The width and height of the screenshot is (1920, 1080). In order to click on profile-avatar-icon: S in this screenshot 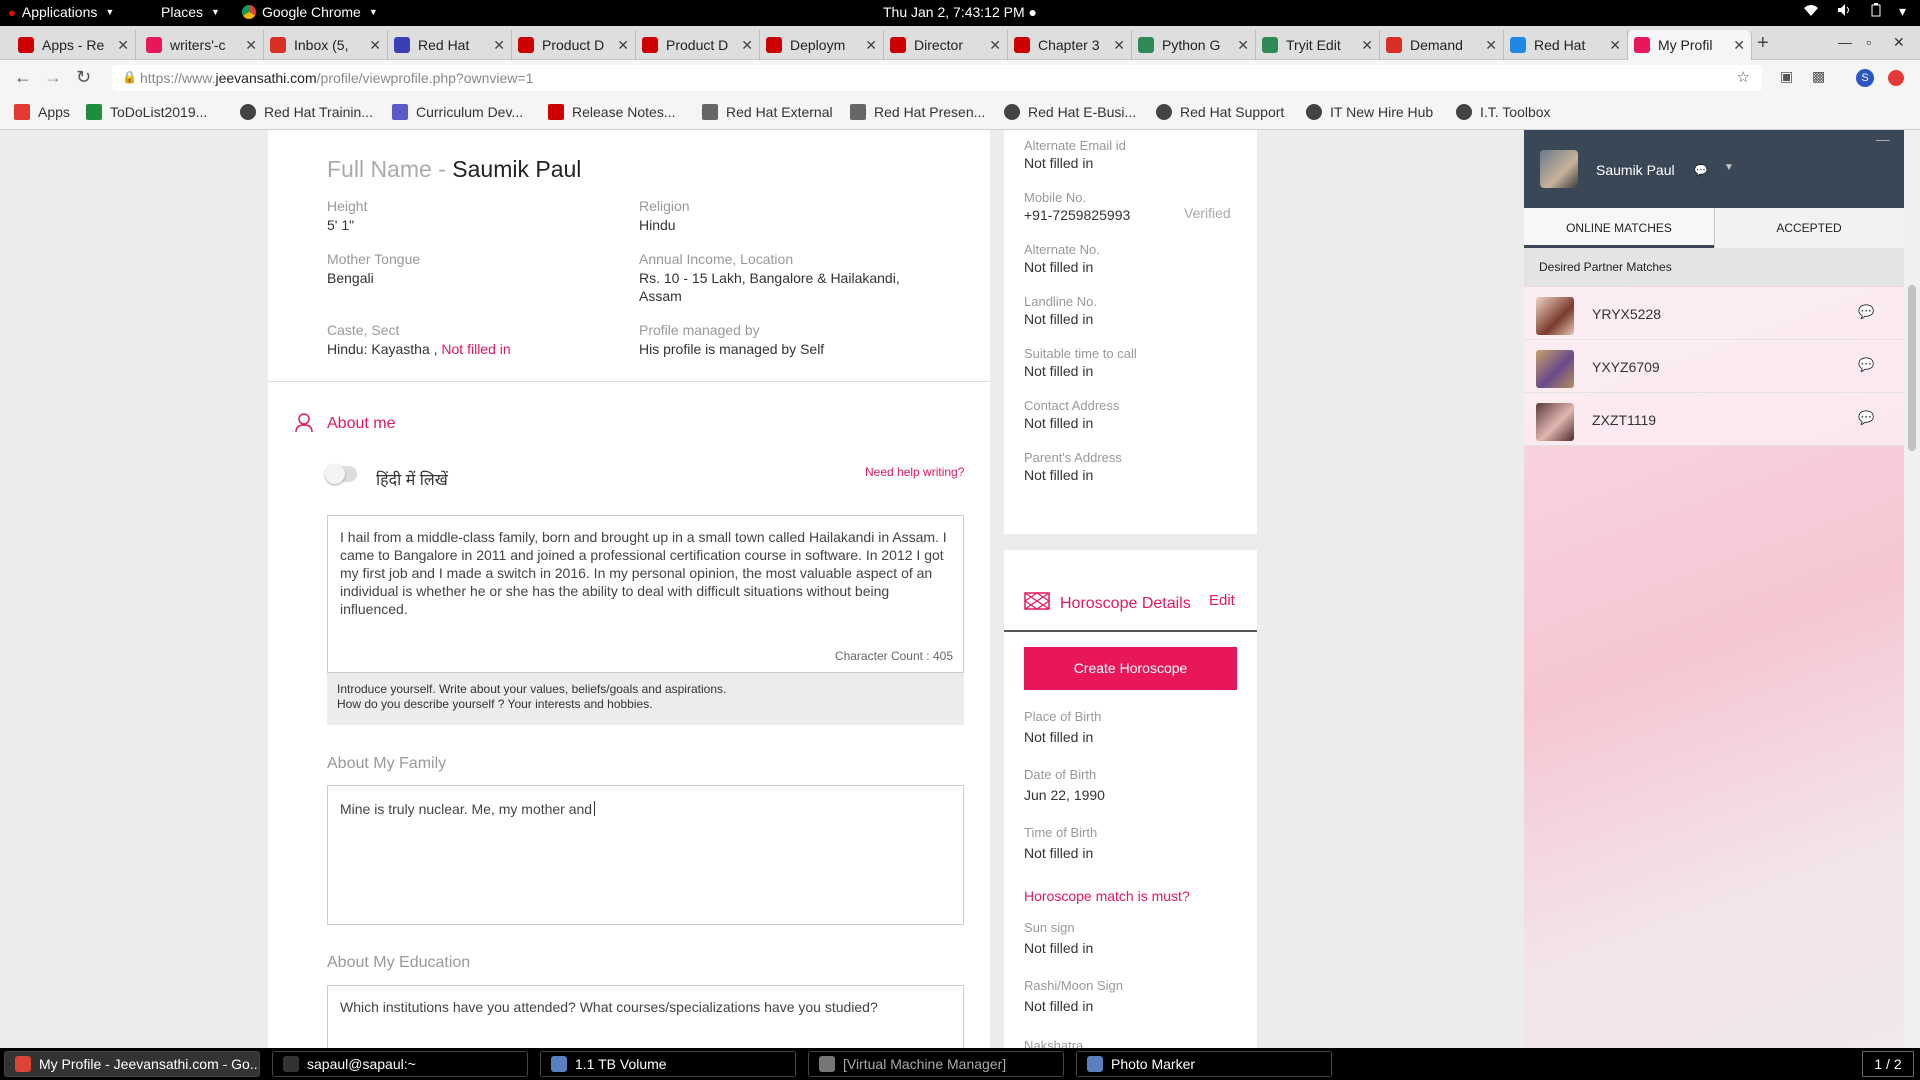, I will do `click(1865, 78)`.